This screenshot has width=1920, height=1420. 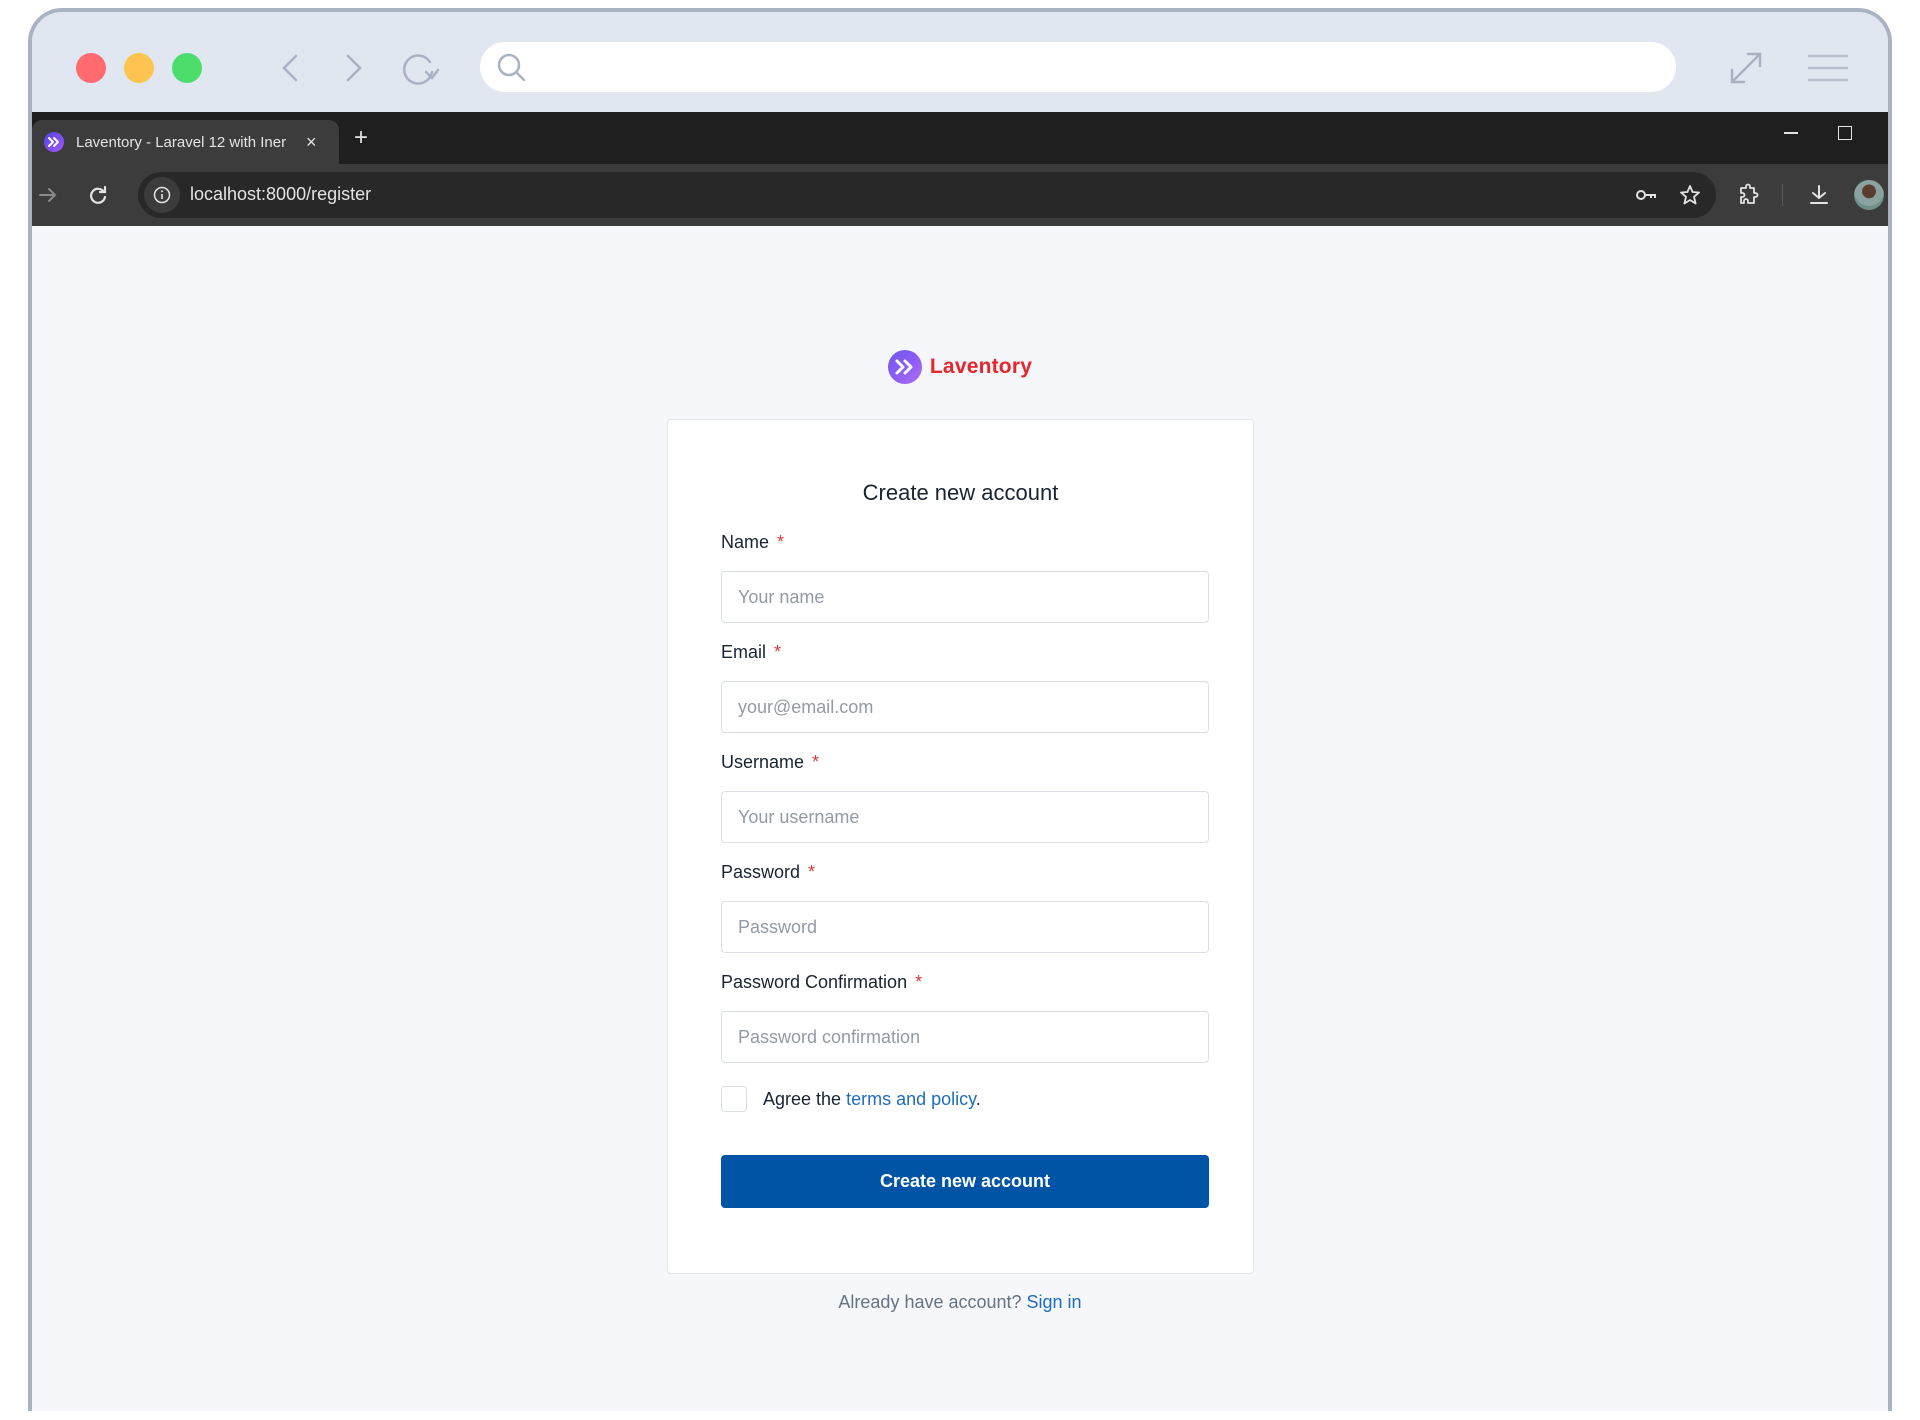 I want to click on name-label: Name *, so click(x=965, y=544).